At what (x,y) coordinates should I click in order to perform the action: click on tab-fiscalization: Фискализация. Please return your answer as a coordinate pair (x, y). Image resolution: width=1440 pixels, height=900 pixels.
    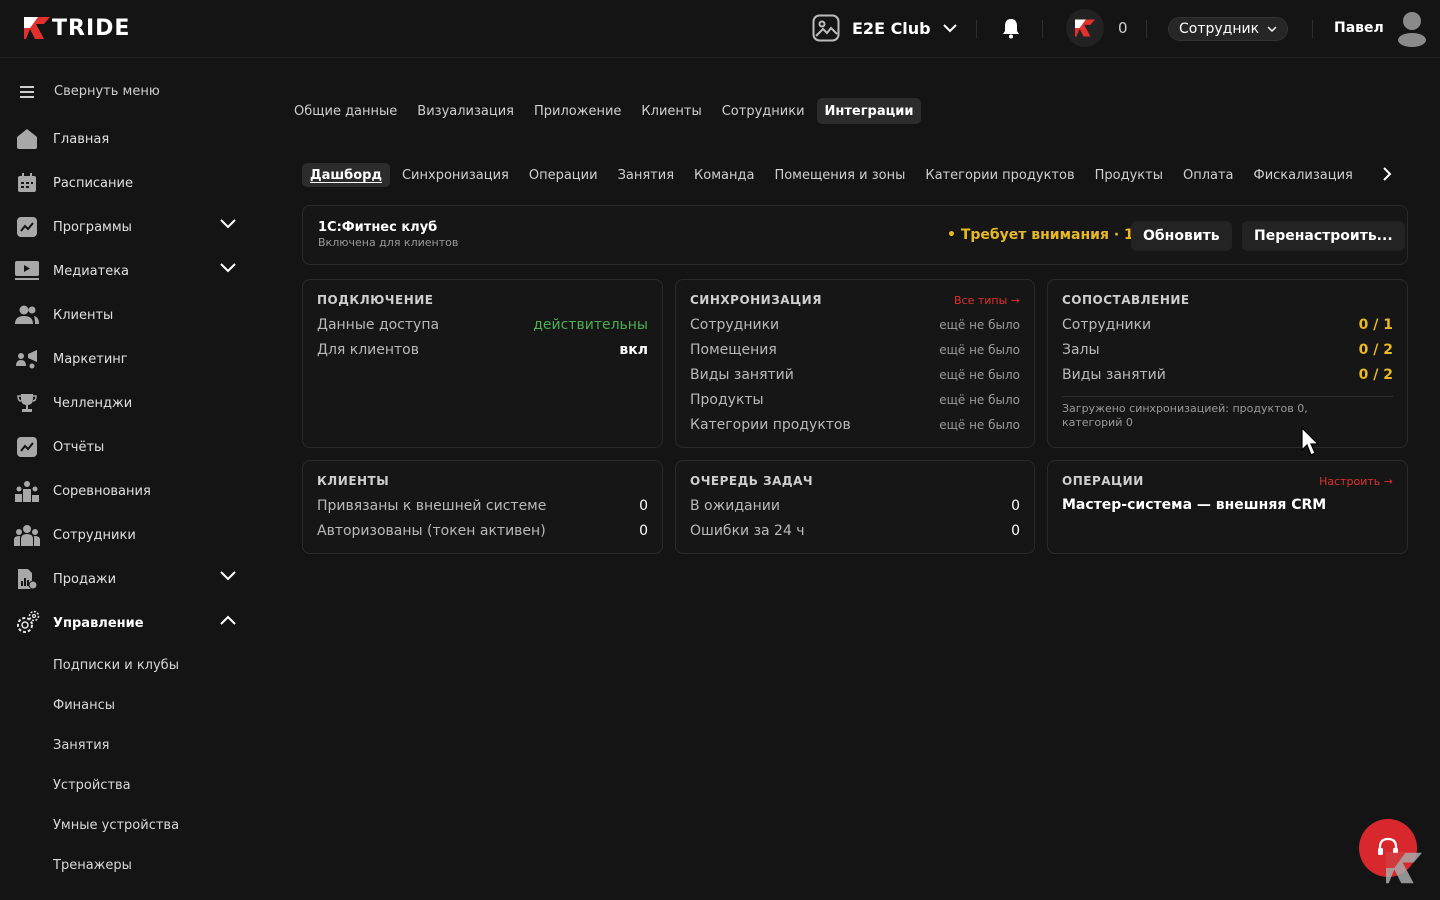
    Looking at the image, I should click on (1303, 175).